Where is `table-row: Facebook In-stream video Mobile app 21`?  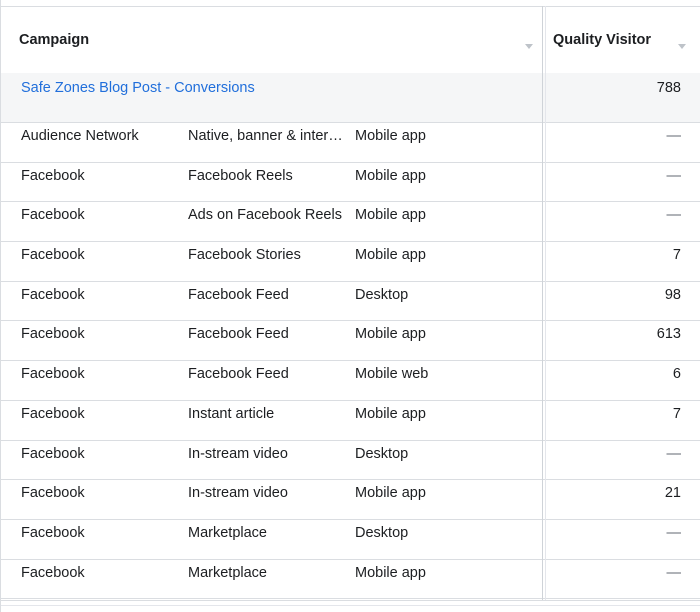
table-row: Facebook In-stream video Mobile app 21 is located at coordinates (350, 500).